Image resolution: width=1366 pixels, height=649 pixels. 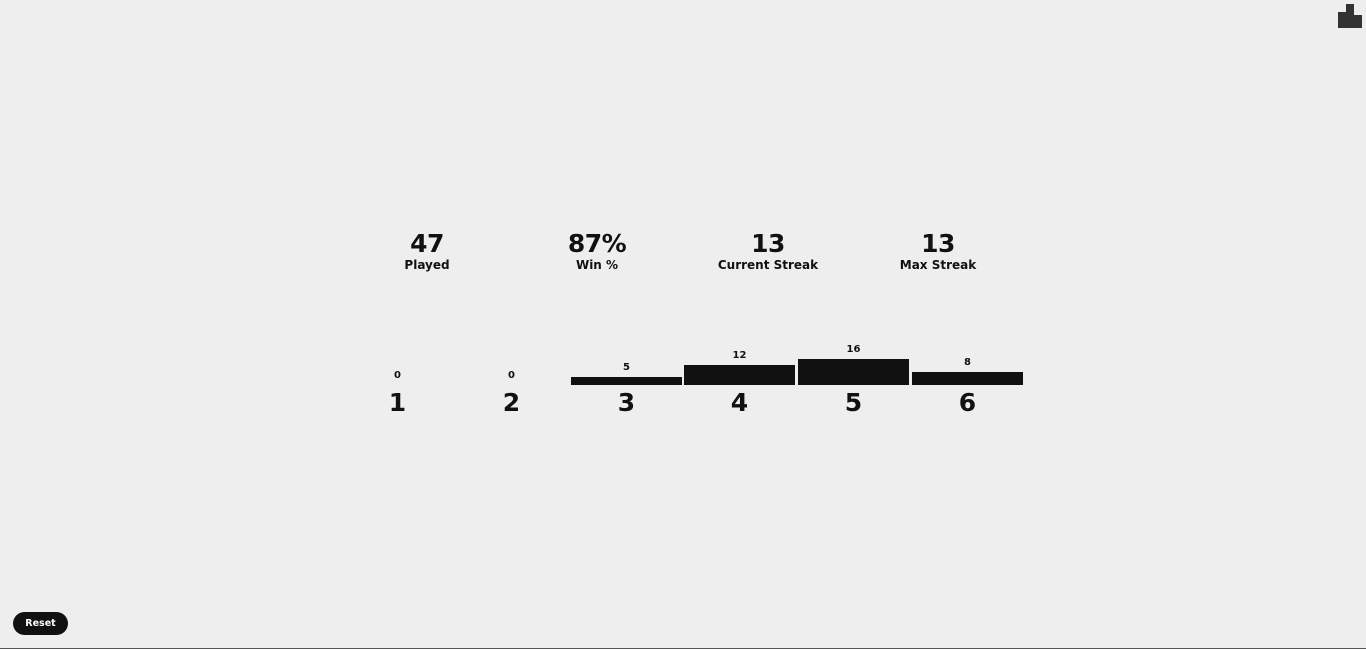 What do you see at coordinates (511, 402) in the screenshot?
I see `dist-guess-number: 2` at bounding box center [511, 402].